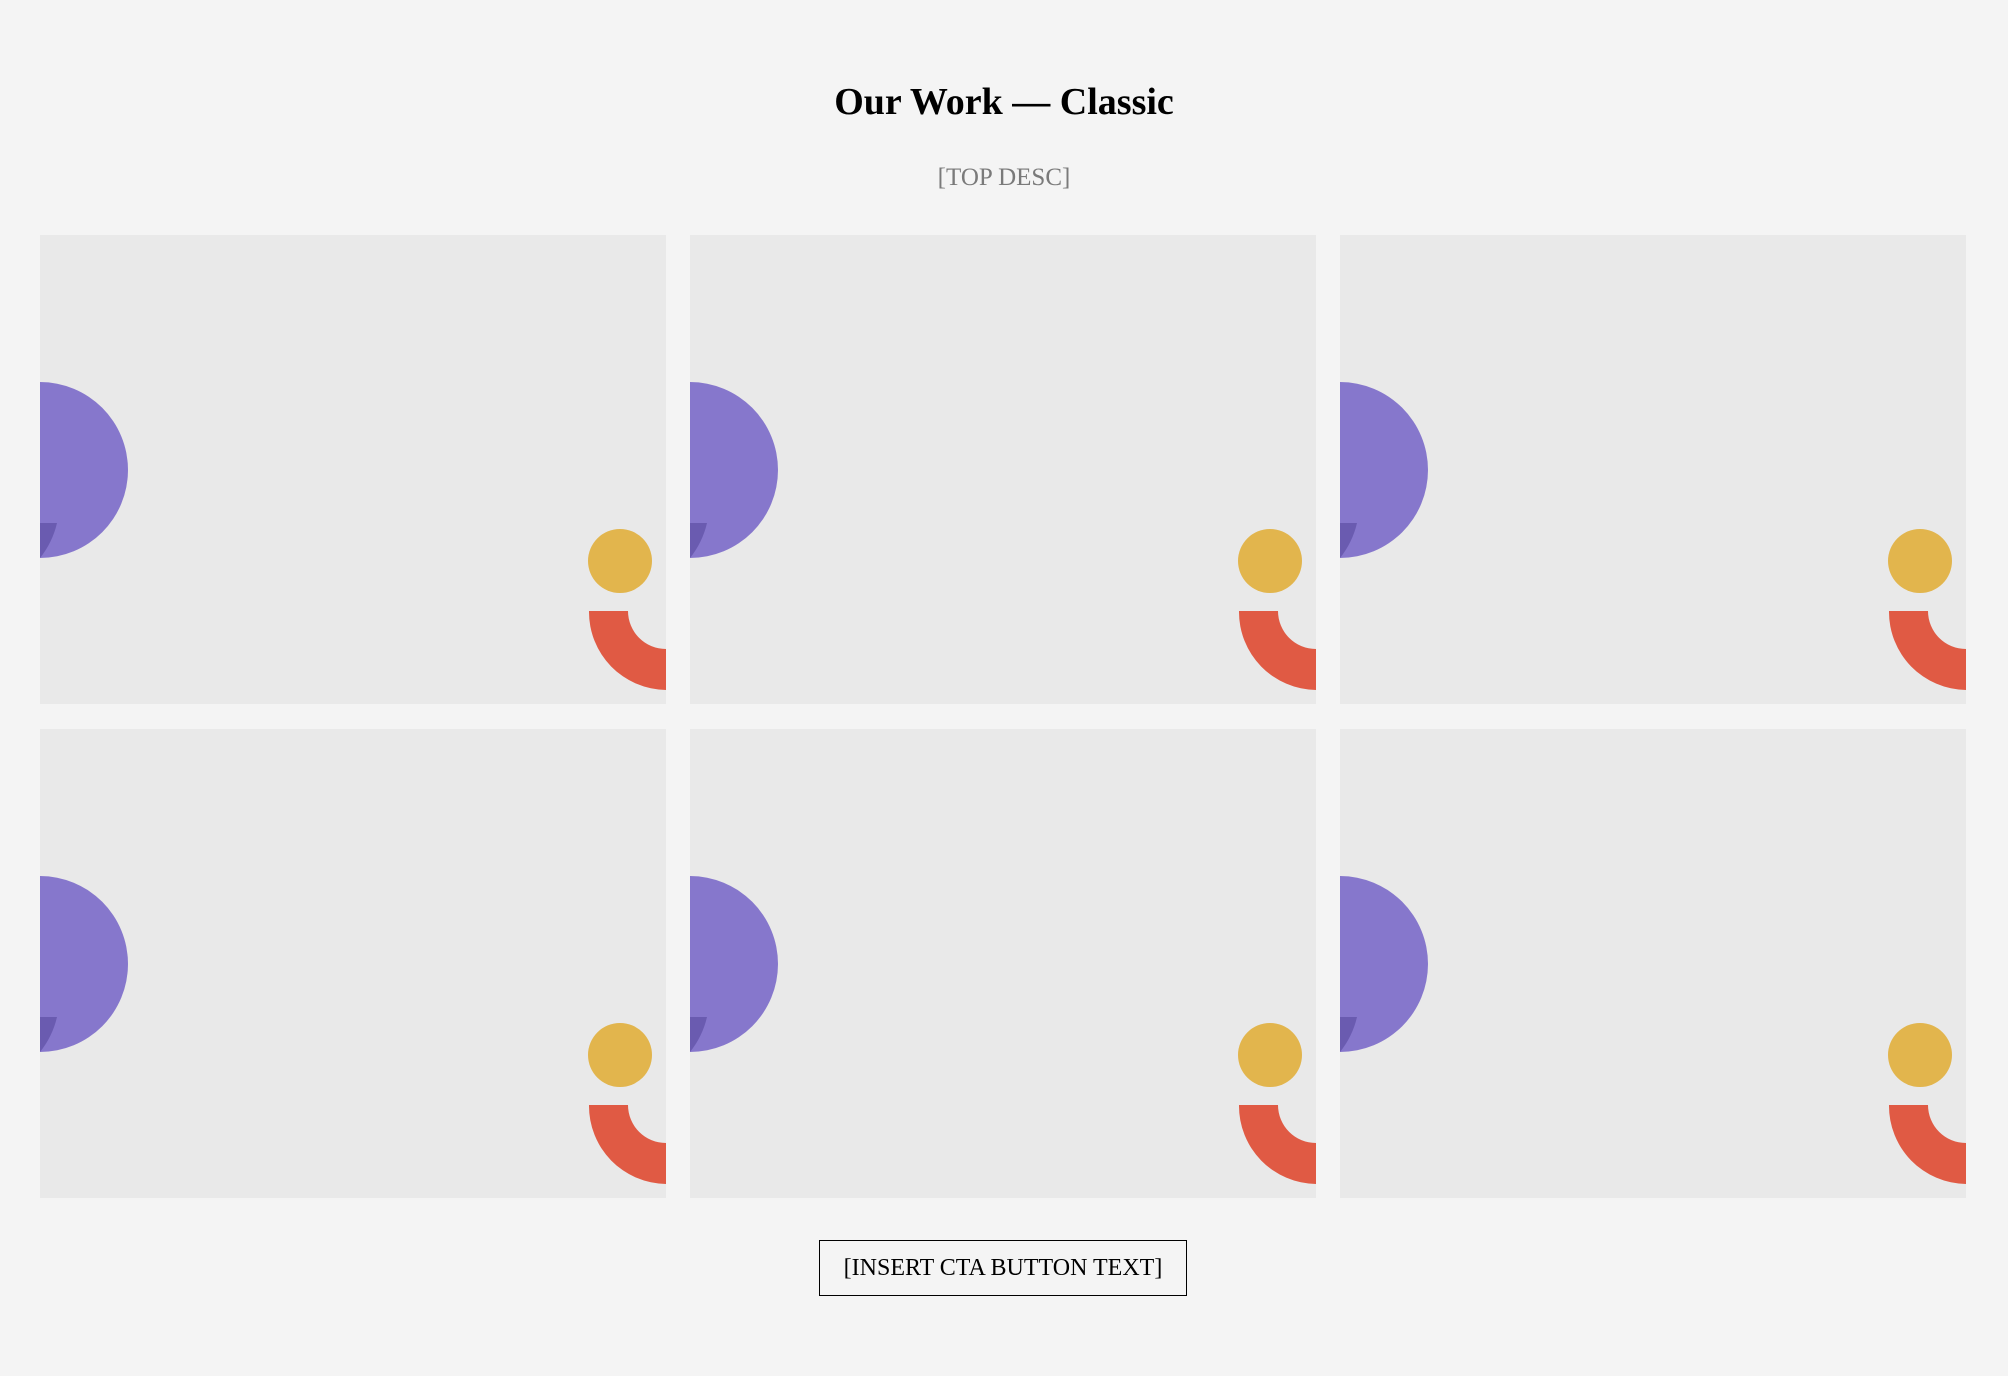 This screenshot has height=1376, width=2008. I want to click on cta-button: [INSERT CTA BUTTON TEXT], so click(1003, 1268).